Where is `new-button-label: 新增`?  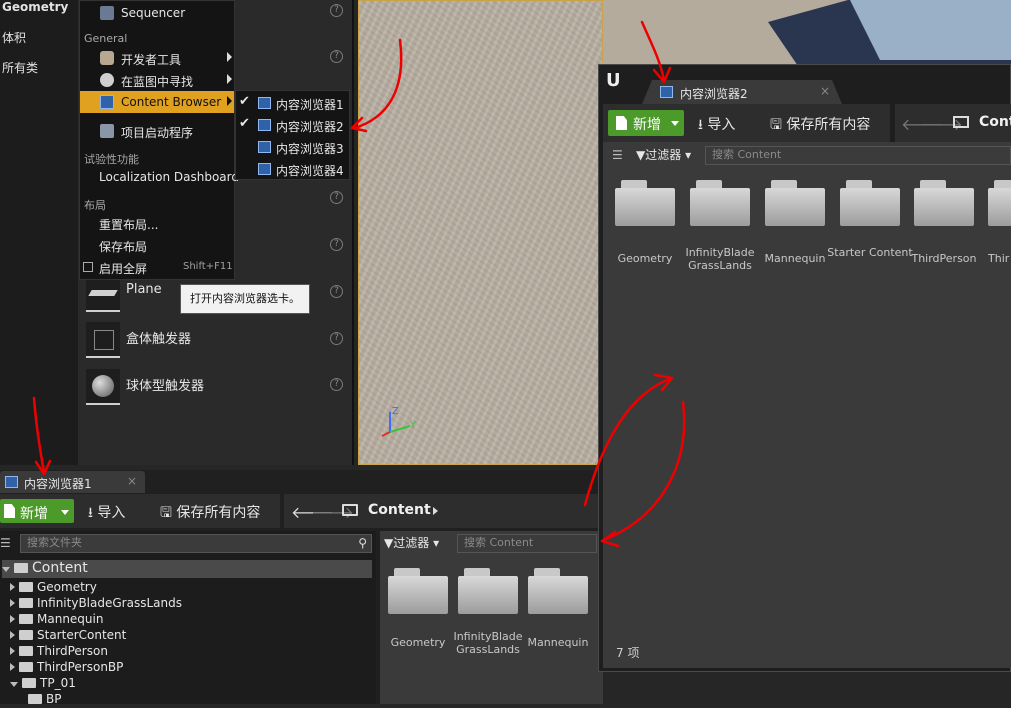
new-button-label: 新增 is located at coordinates (34, 514).